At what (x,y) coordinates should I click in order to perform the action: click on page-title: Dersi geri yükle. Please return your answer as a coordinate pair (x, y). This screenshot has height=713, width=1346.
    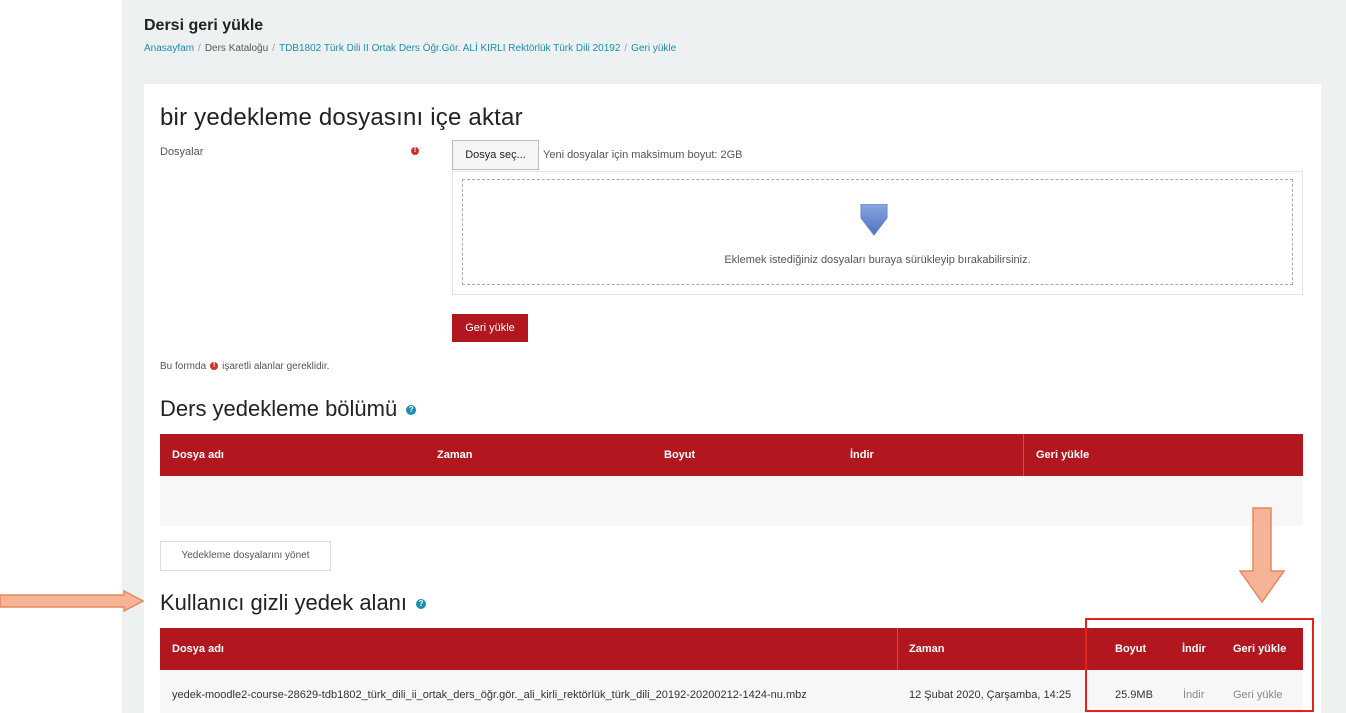
    Looking at the image, I should click on (204, 25).